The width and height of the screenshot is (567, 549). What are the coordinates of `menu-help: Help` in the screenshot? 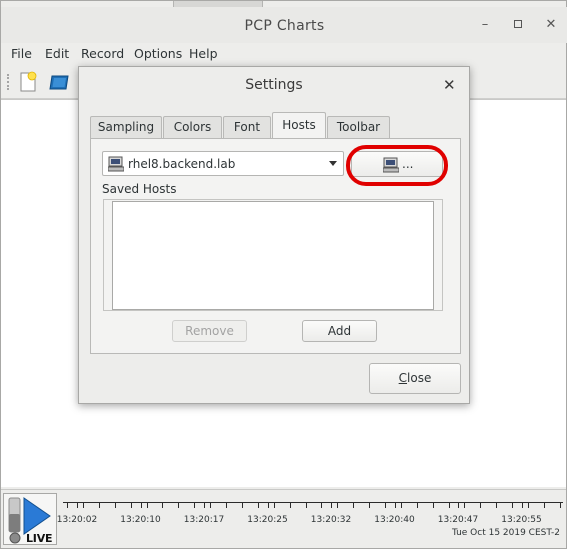 It's located at (203, 53).